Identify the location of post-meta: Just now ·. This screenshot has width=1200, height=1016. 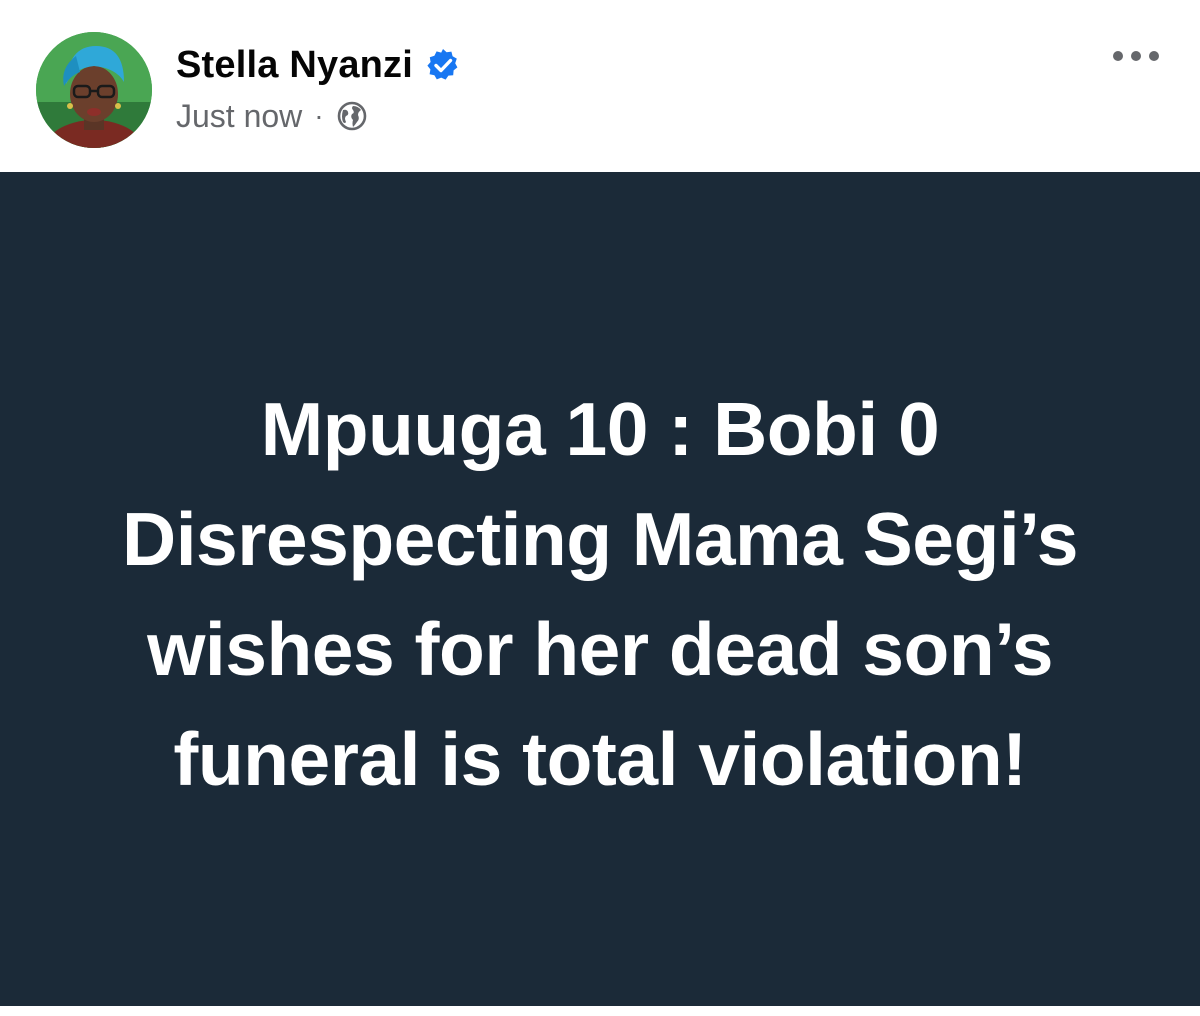
(272, 116).